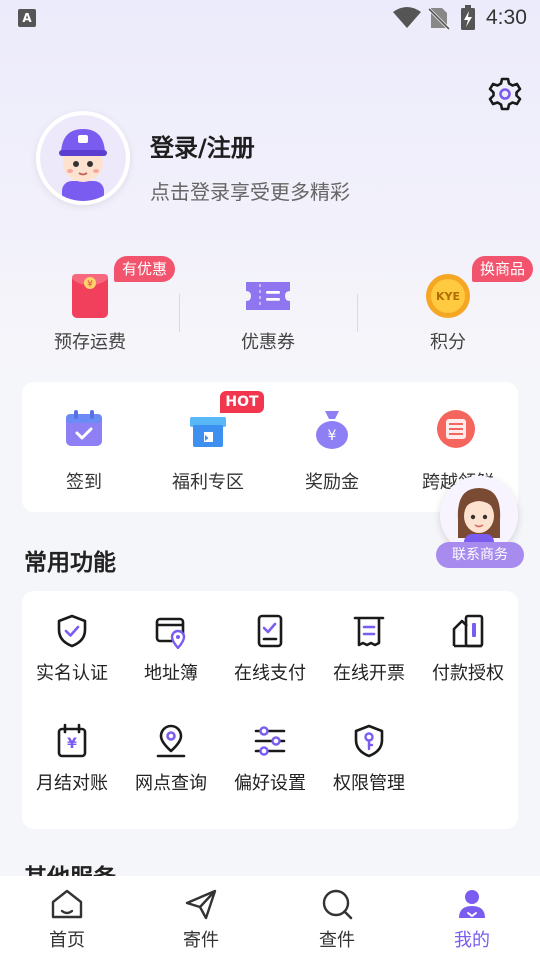 The height and width of the screenshot is (960, 540). I want to click on nav-label: 我的, so click(472, 940).